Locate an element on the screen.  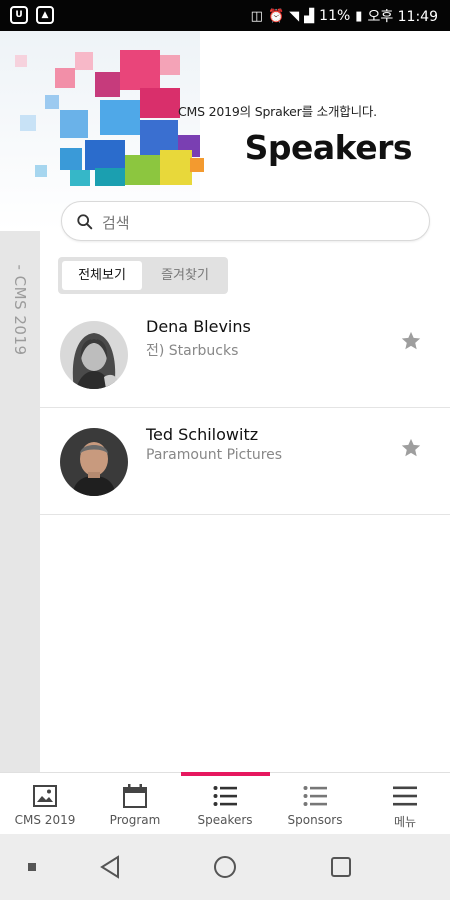
tab-menu: 메뉴 is located at coordinates (405, 804).